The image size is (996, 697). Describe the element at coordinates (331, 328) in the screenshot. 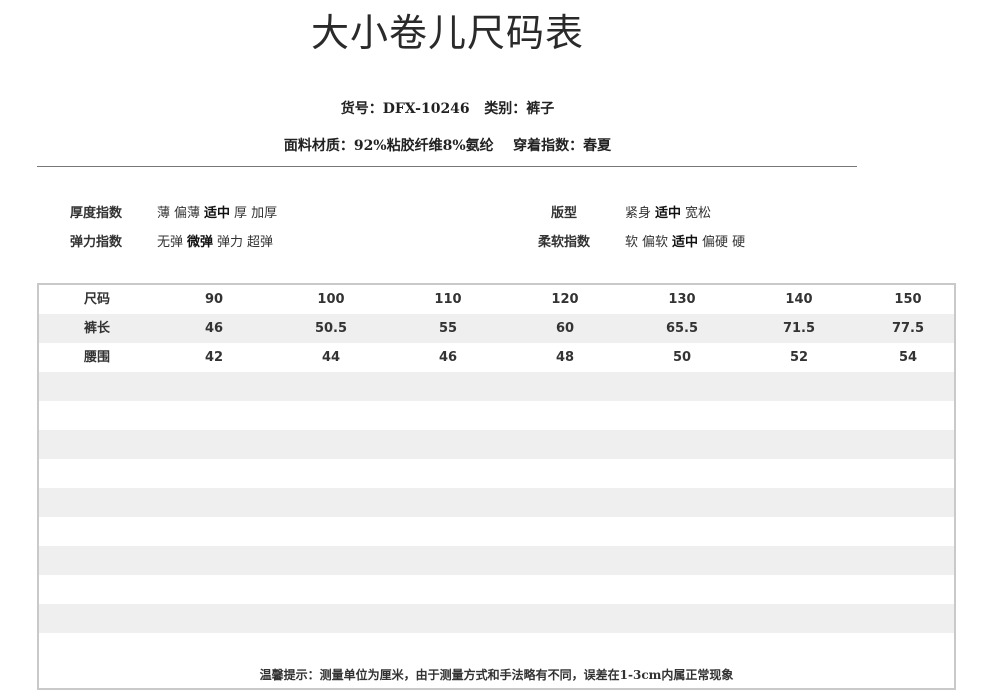

I see `table-cell: 50.5` at that location.